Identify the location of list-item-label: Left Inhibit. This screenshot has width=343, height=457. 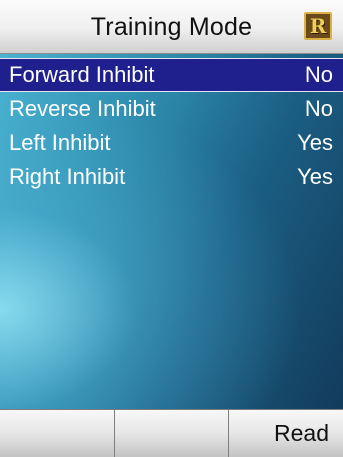
(60, 142).